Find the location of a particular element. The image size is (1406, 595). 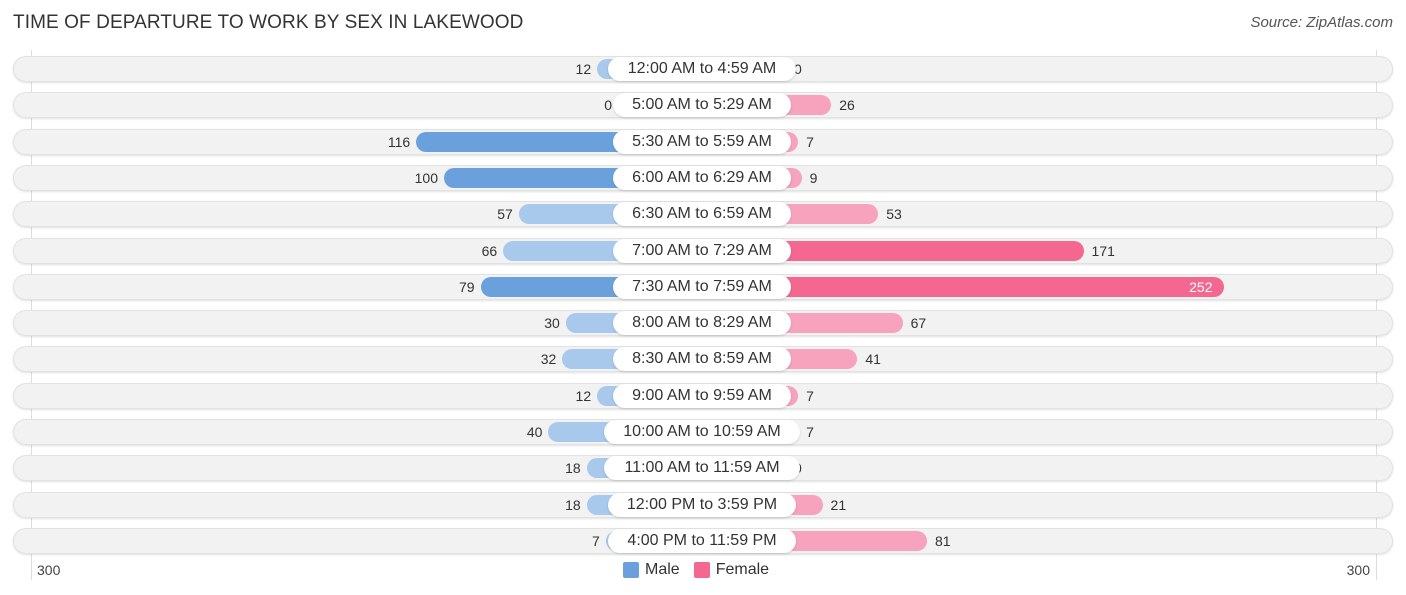

legend-swatch-male is located at coordinates (631, 570).